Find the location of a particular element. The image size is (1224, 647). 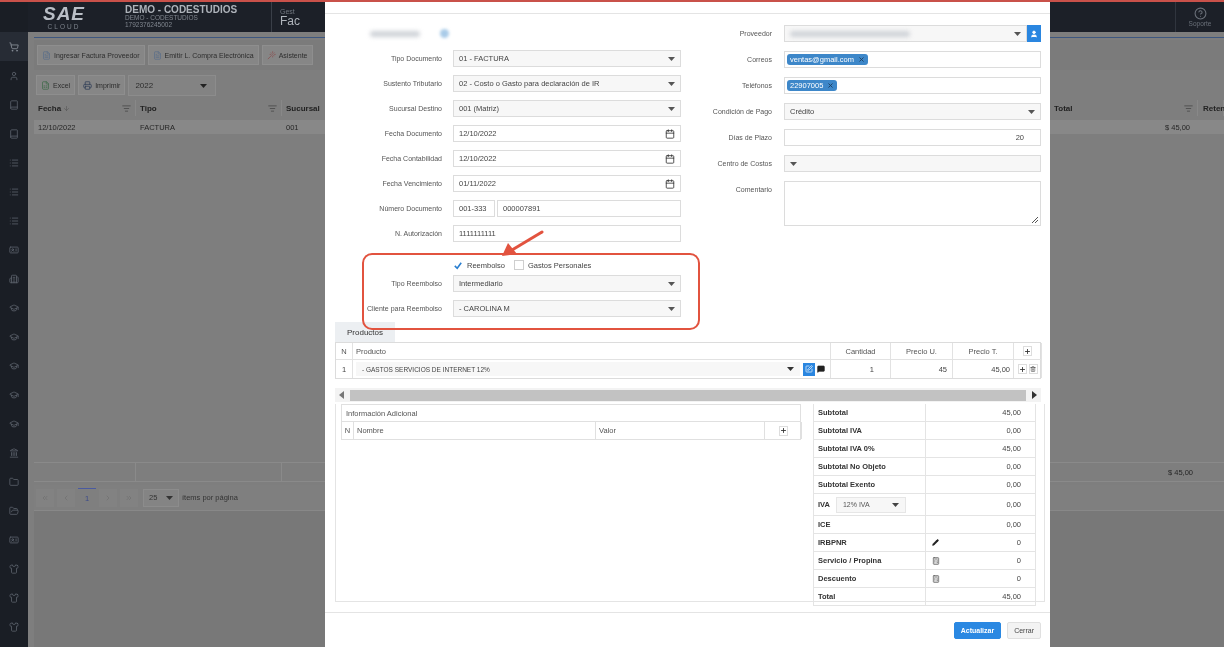

pencil-icon is located at coordinates (935, 542).